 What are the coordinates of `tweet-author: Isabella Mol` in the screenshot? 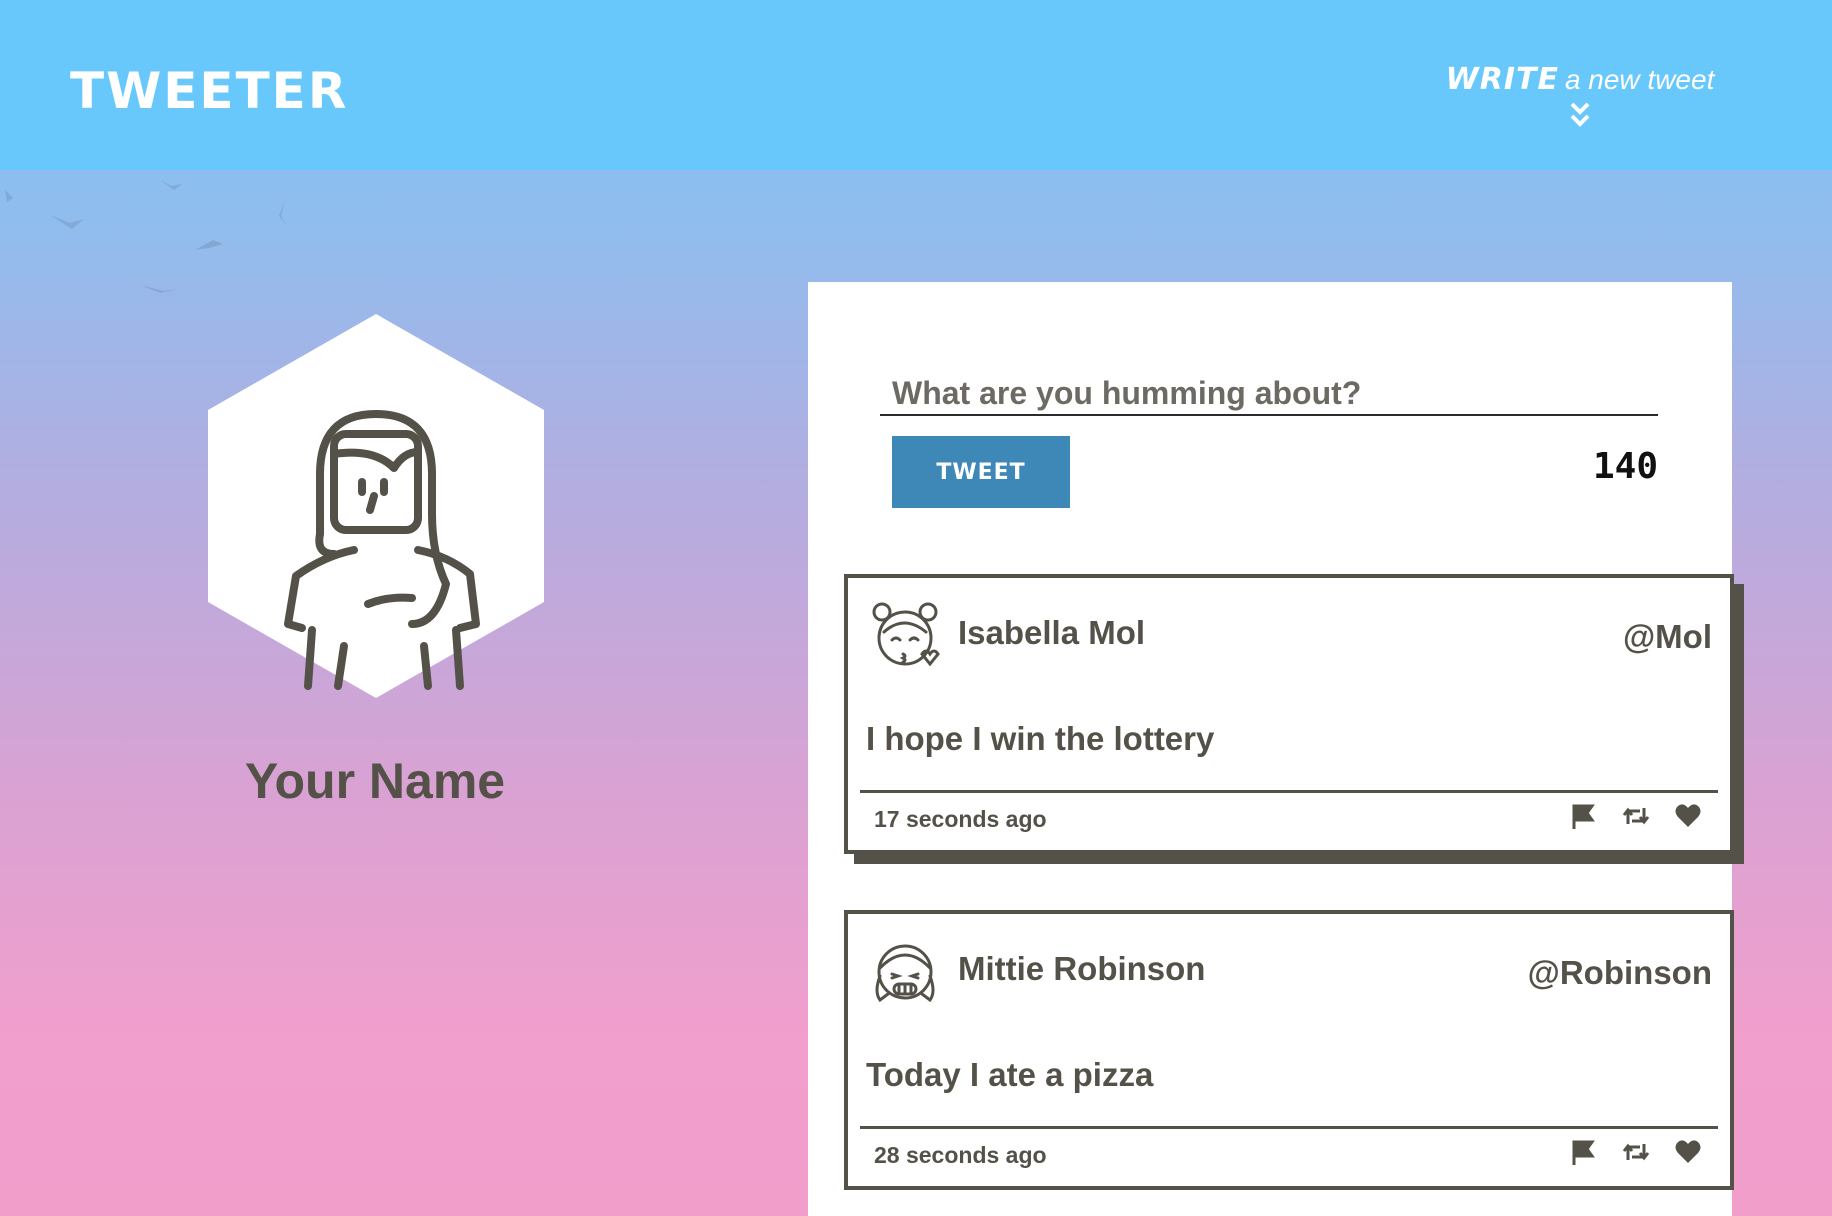 It's located at (1052, 632).